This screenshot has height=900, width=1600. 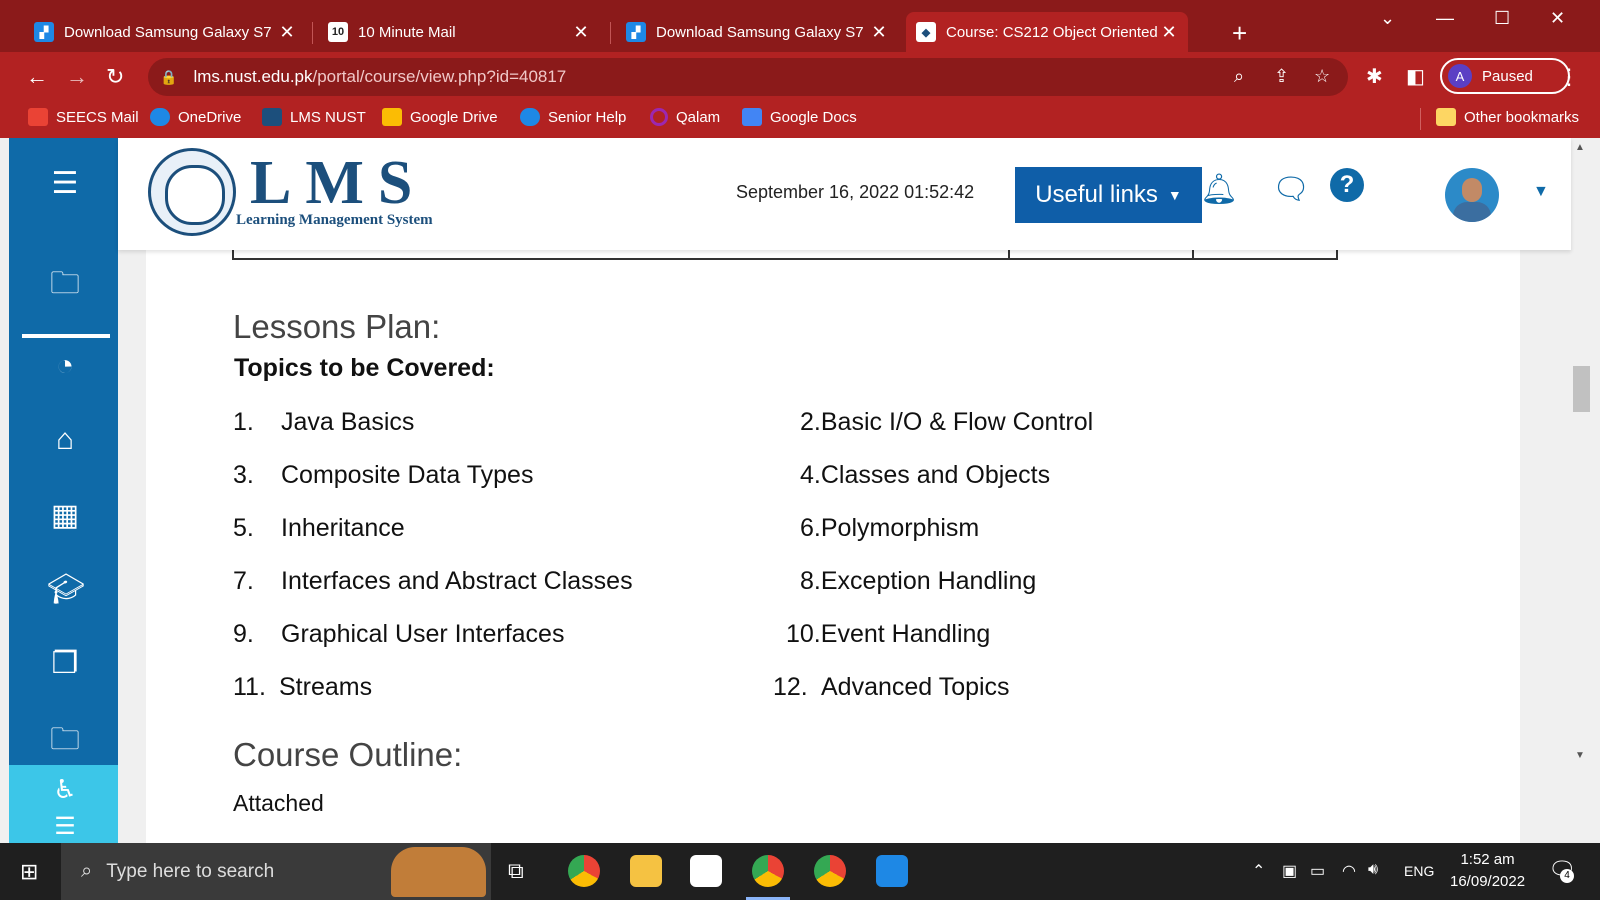 I want to click on zoom-icon: ⌕, so click(x=1239, y=76).